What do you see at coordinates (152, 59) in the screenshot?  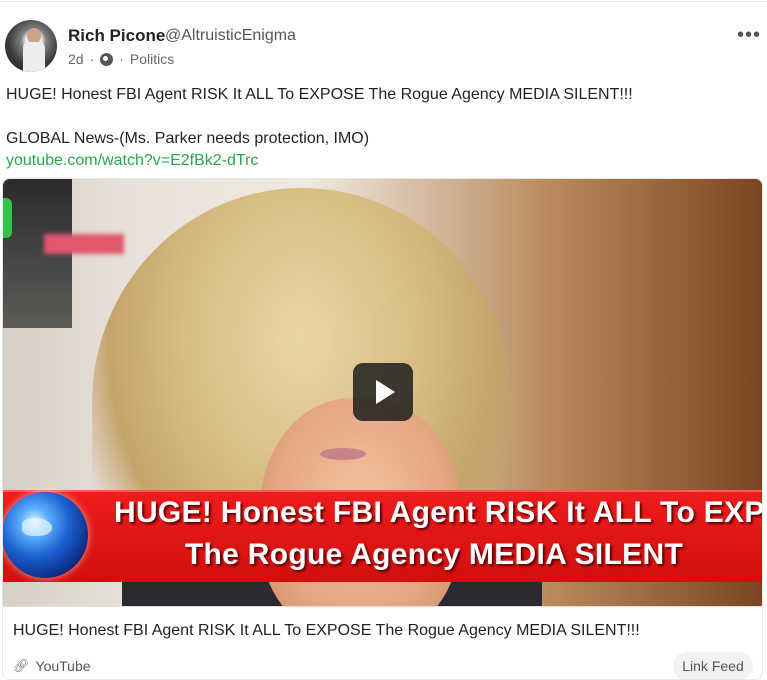 I see `post-category: Politics` at bounding box center [152, 59].